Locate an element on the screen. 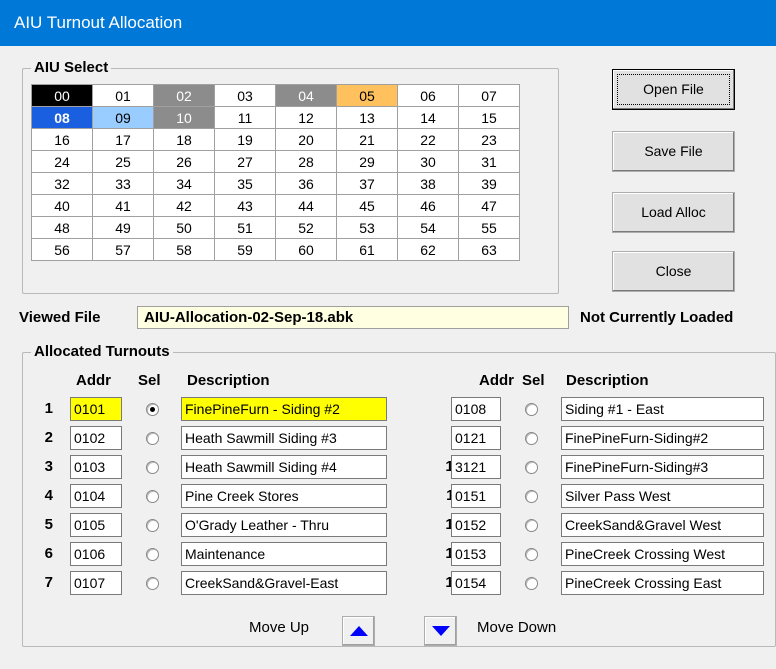  description-field: FinePineFurn-Siding#2 is located at coordinates (662, 438).